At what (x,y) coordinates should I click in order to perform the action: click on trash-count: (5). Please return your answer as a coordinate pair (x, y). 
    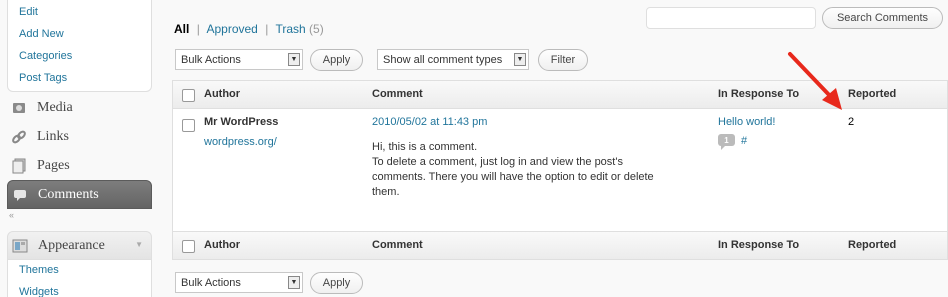
    Looking at the image, I should click on (316, 29).